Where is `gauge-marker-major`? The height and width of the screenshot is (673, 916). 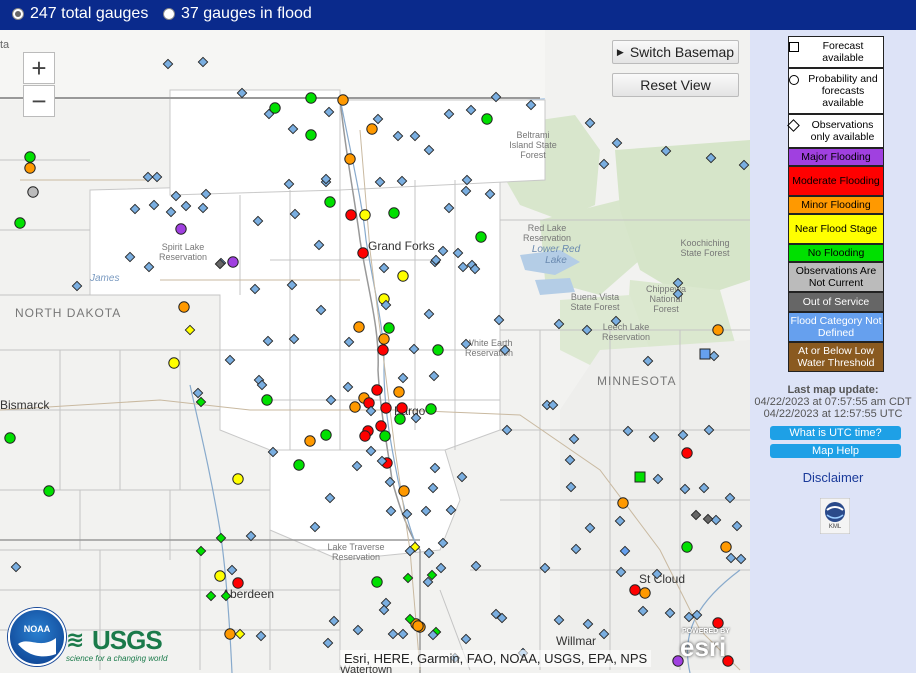 gauge-marker-major is located at coordinates (181, 229).